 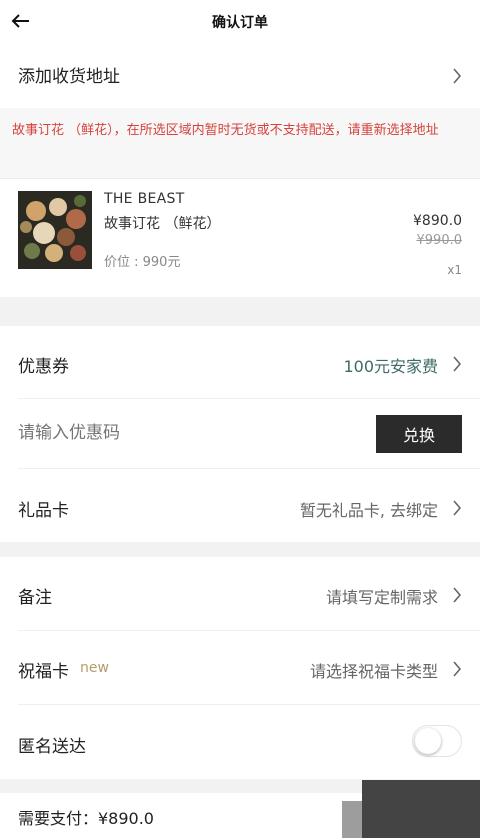 What do you see at coordinates (144, 199) in the screenshot?
I see `product-brand: THE BEAST` at bounding box center [144, 199].